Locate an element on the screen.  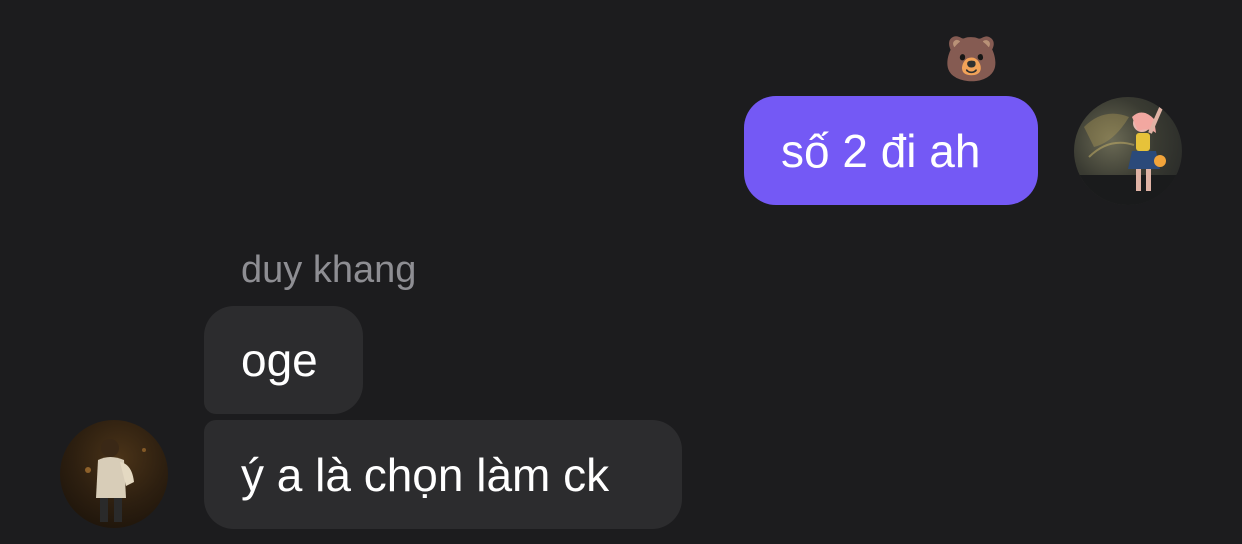
incoming-message-bubble: ý a là chọn làm ck is located at coordinates (443, 474).